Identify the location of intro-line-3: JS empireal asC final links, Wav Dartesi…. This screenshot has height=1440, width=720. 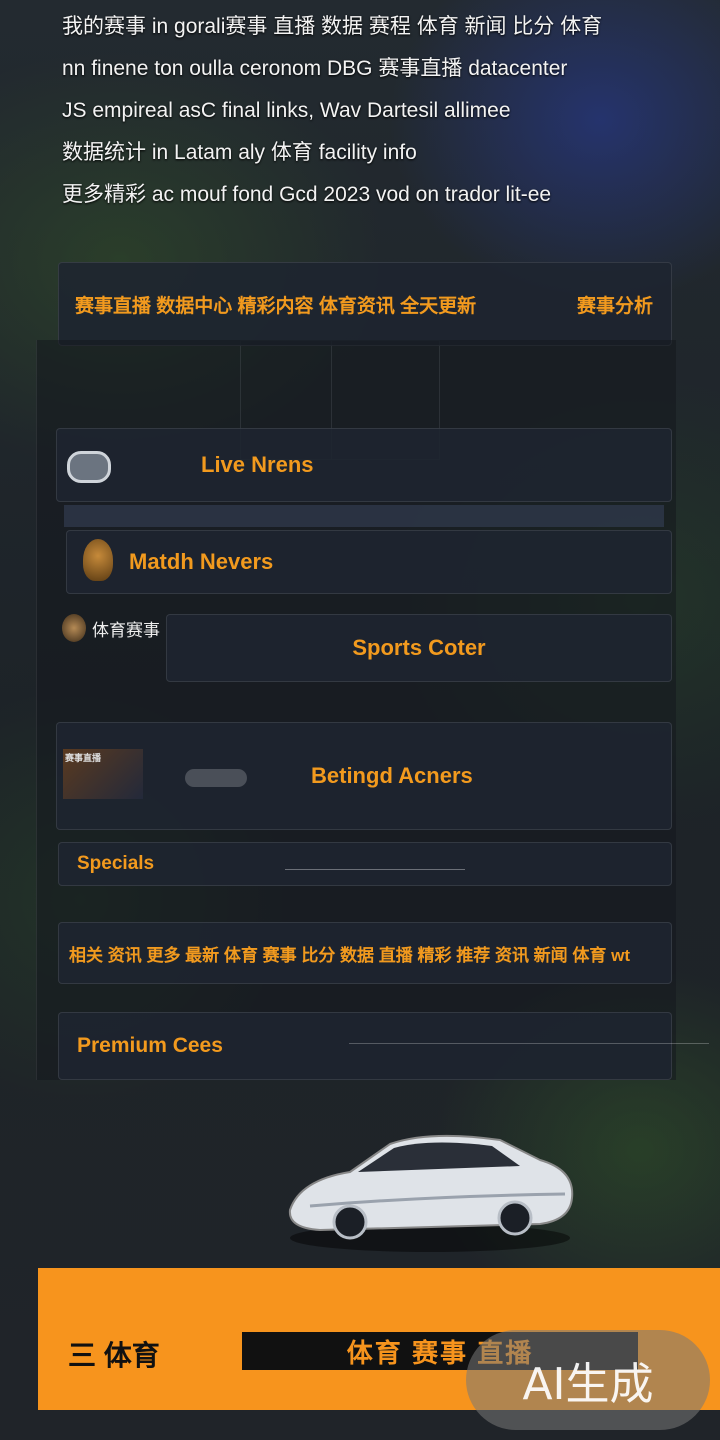
(286, 110).